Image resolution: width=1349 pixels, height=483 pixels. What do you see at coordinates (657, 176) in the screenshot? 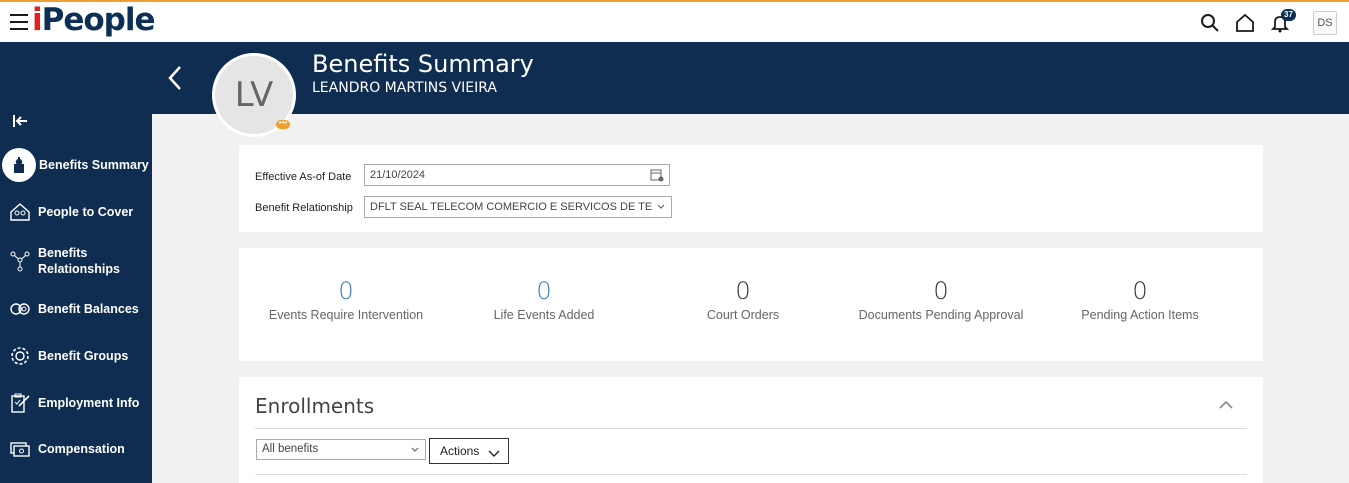
I see `calendar-icon` at bounding box center [657, 176].